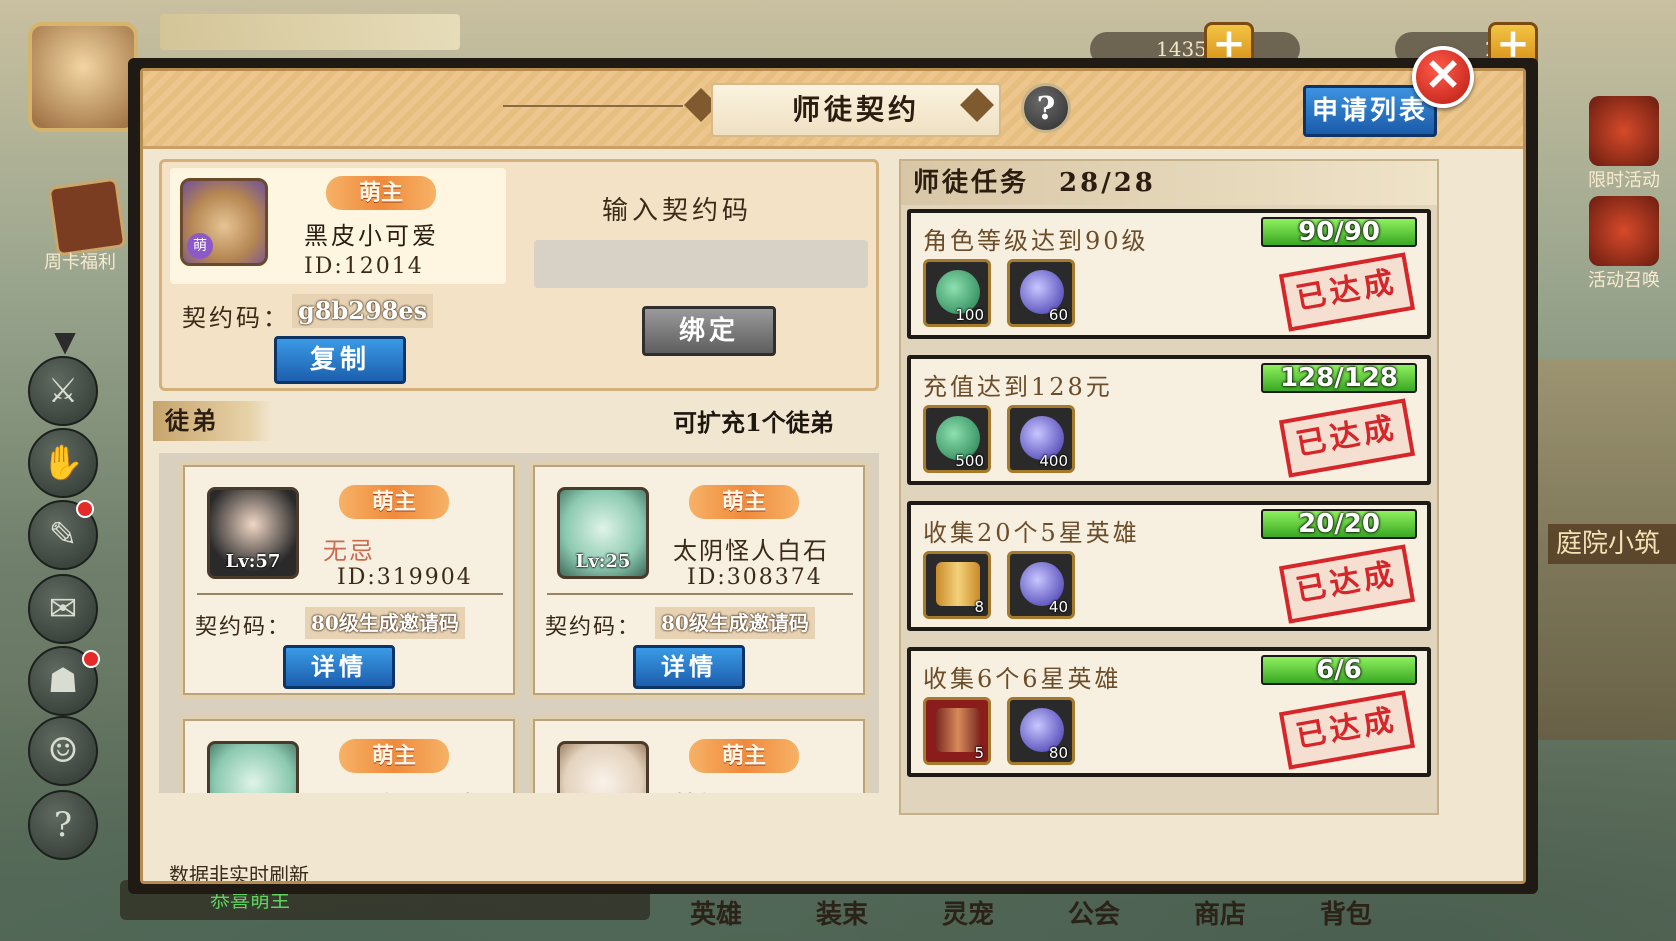 This screenshot has height=941, width=1676. Describe the element at coordinates (1058, 315) in the screenshot. I see `reward-qty: 60` at that location.